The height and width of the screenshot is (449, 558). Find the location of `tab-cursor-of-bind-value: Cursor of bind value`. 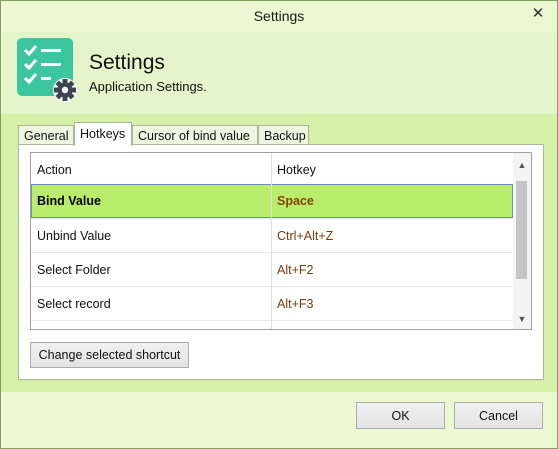

tab-cursor-of-bind-value: Cursor of bind value is located at coordinates (195, 135).